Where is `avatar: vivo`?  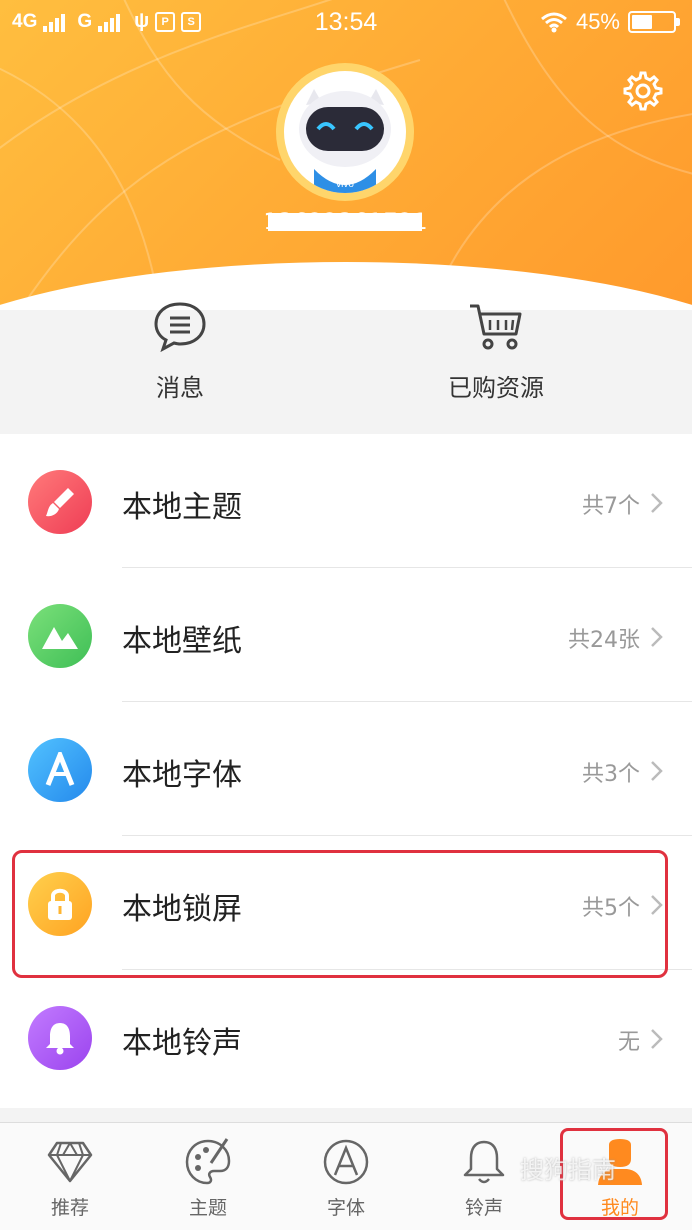
avatar: vivo is located at coordinates (345, 132).